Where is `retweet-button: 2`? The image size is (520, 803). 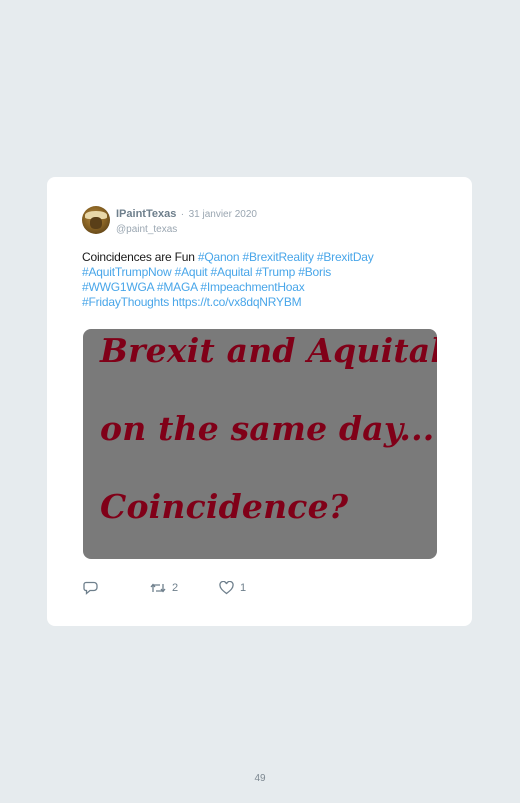 retweet-button: 2 is located at coordinates (164, 588).